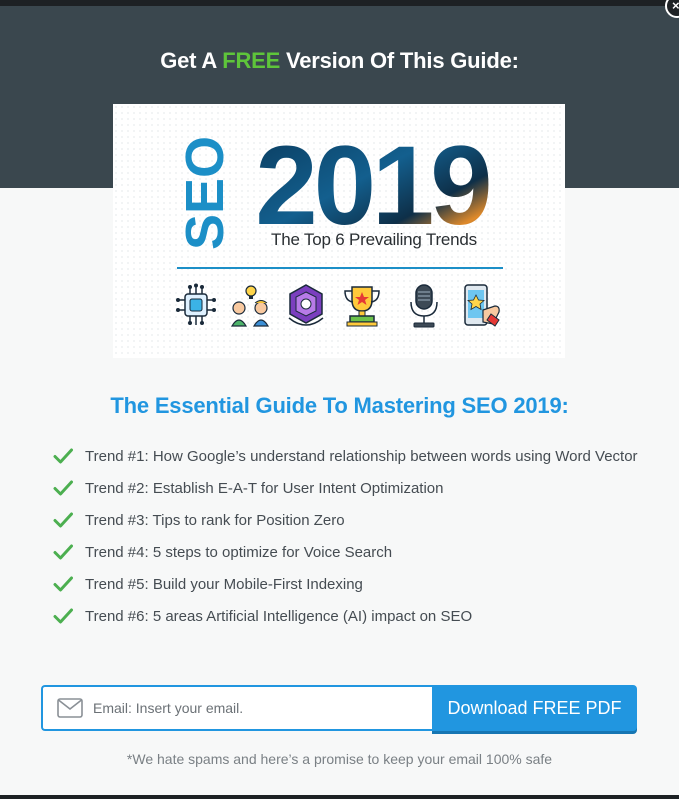 This screenshot has height=799, width=679. I want to click on email-field-wrapper, so click(236, 708).